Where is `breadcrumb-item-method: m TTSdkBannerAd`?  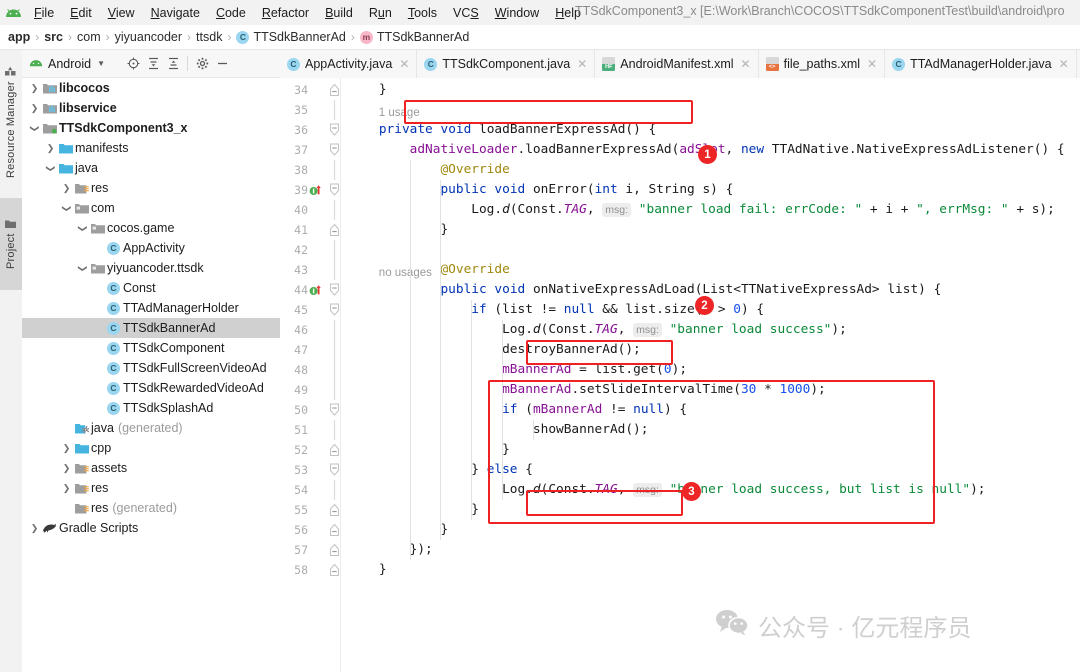
breadcrumb-item-method: m TTSdkBannerAd is located at coordinates (414, 37).